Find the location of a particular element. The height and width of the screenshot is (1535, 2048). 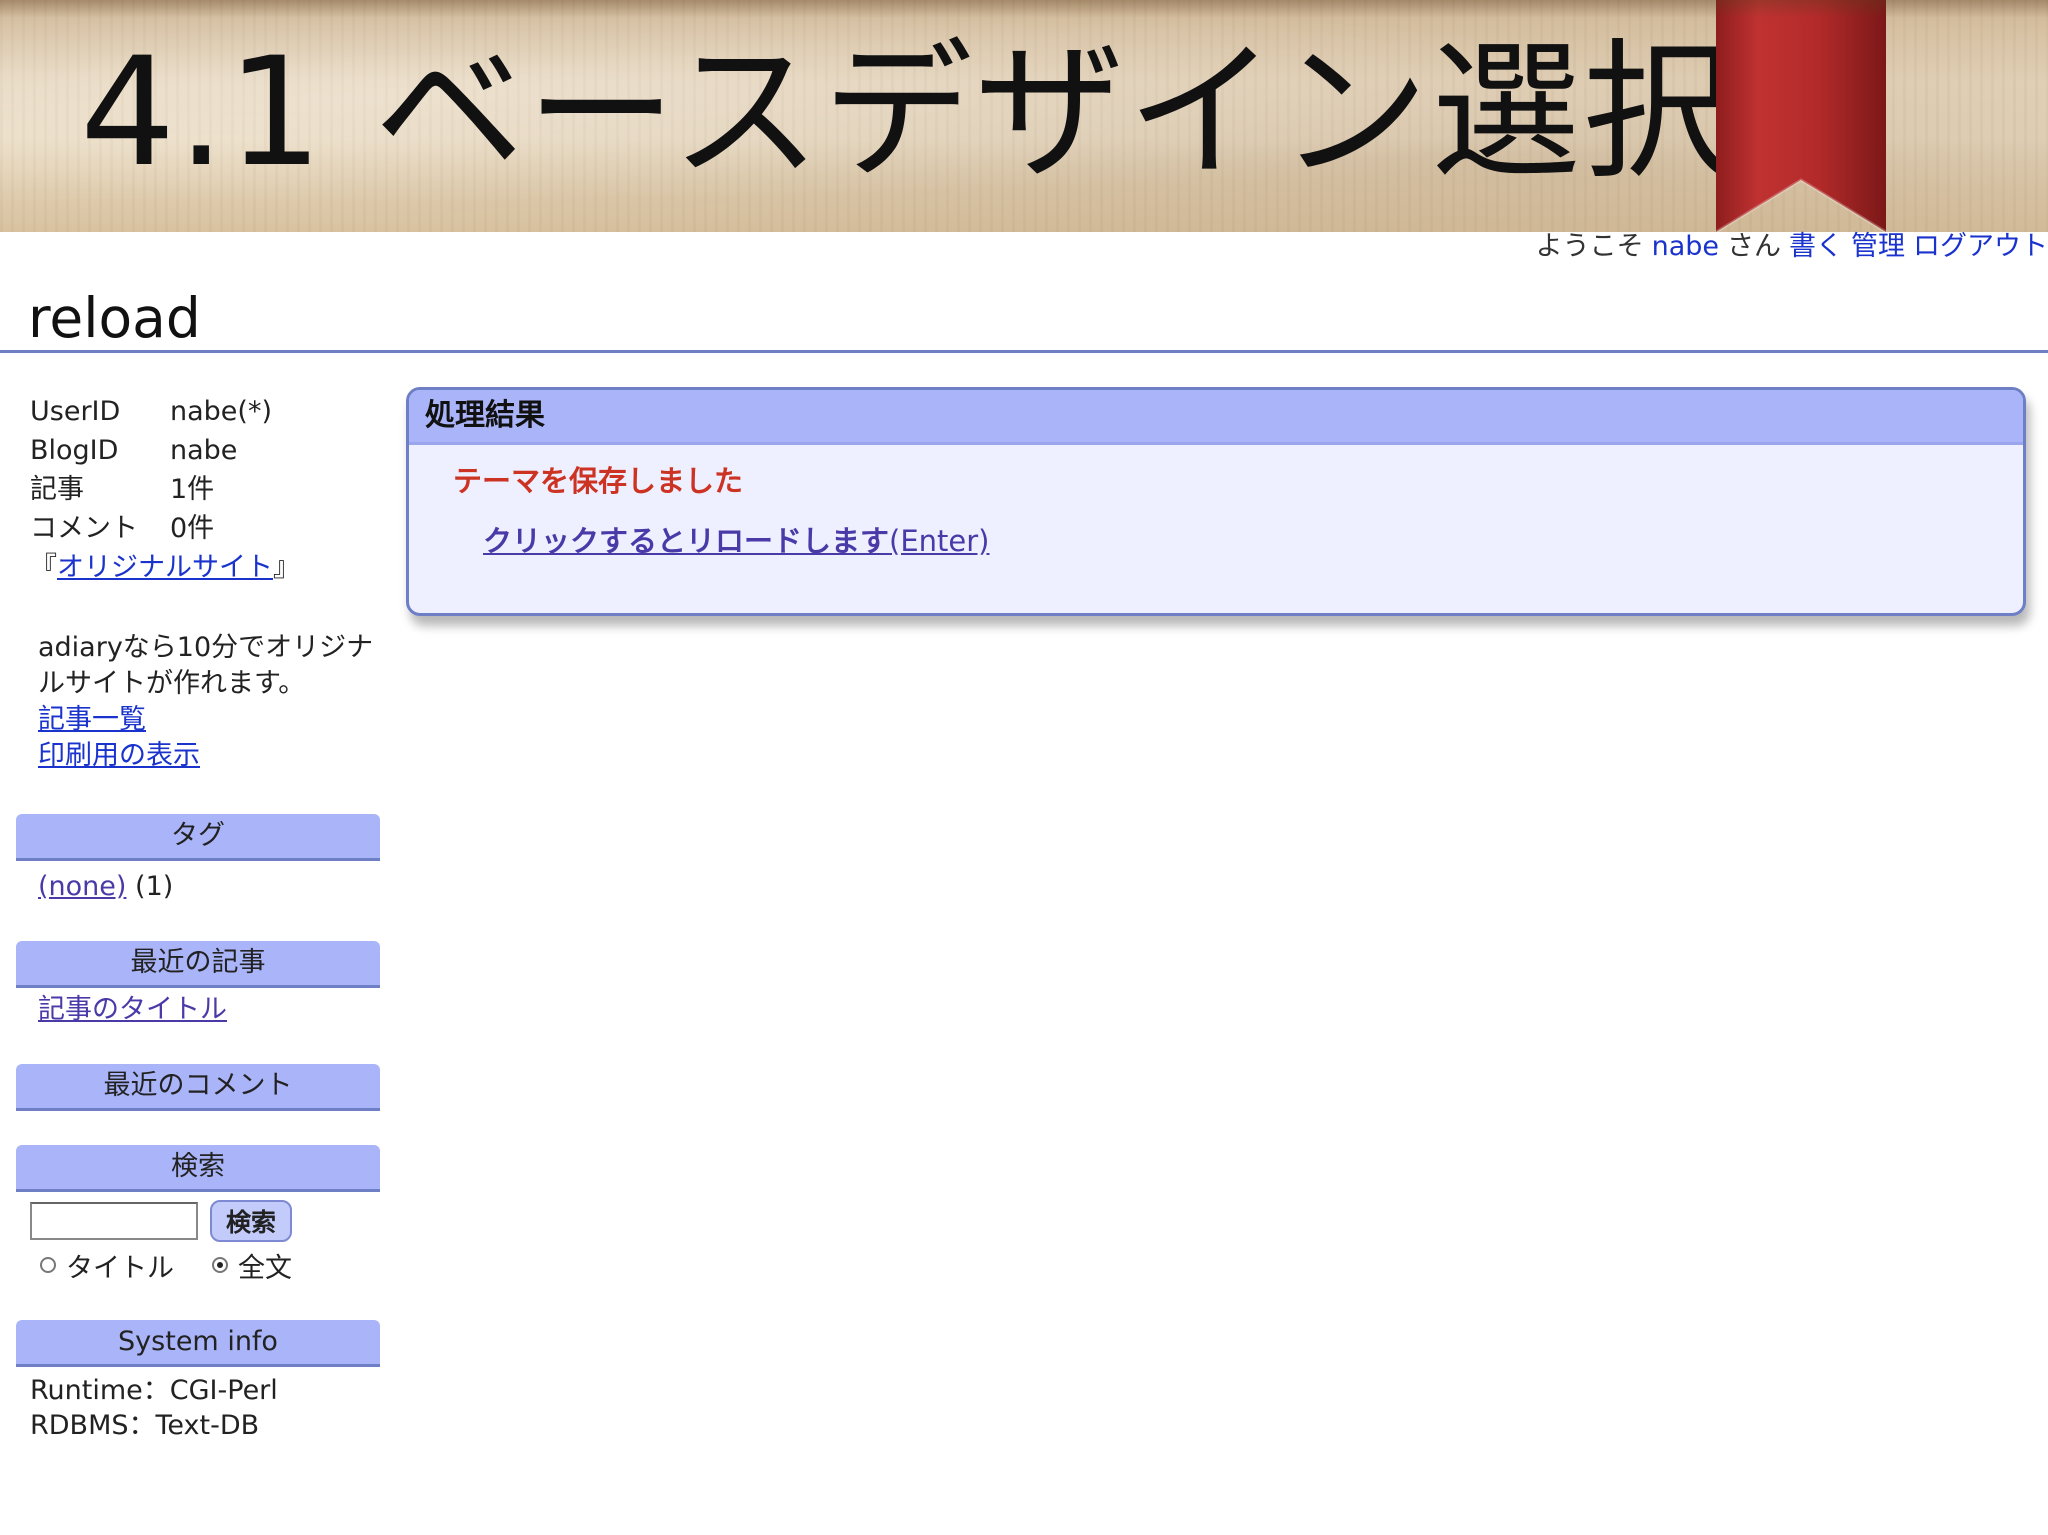

welcome-bar: ようこそ nabe さん 書く 管理 ログアウト is located at coordinates (1792, 247).